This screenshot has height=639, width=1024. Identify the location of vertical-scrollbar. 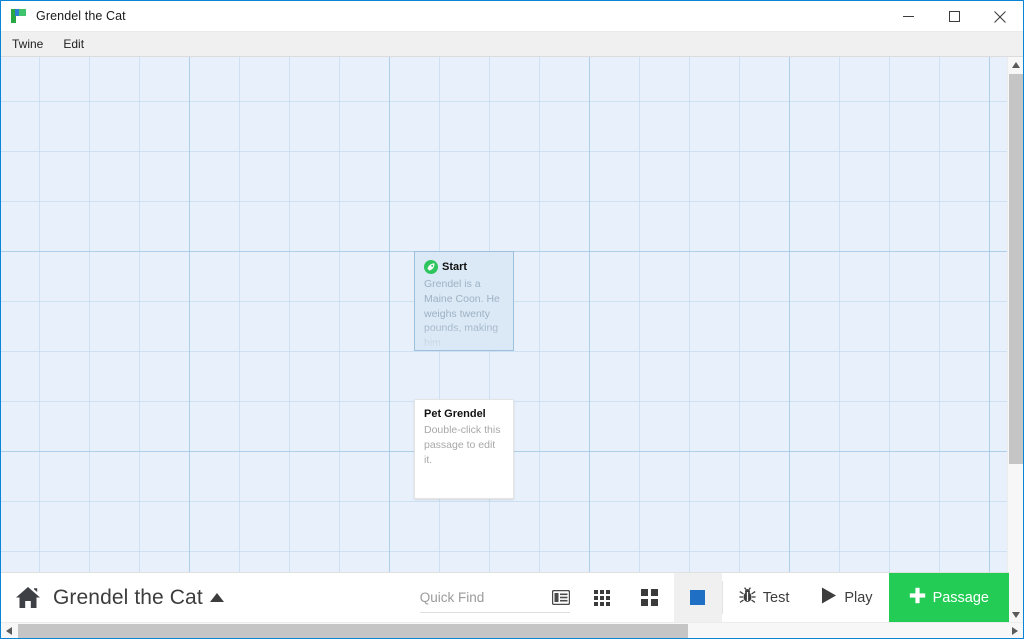
(1015, 340).